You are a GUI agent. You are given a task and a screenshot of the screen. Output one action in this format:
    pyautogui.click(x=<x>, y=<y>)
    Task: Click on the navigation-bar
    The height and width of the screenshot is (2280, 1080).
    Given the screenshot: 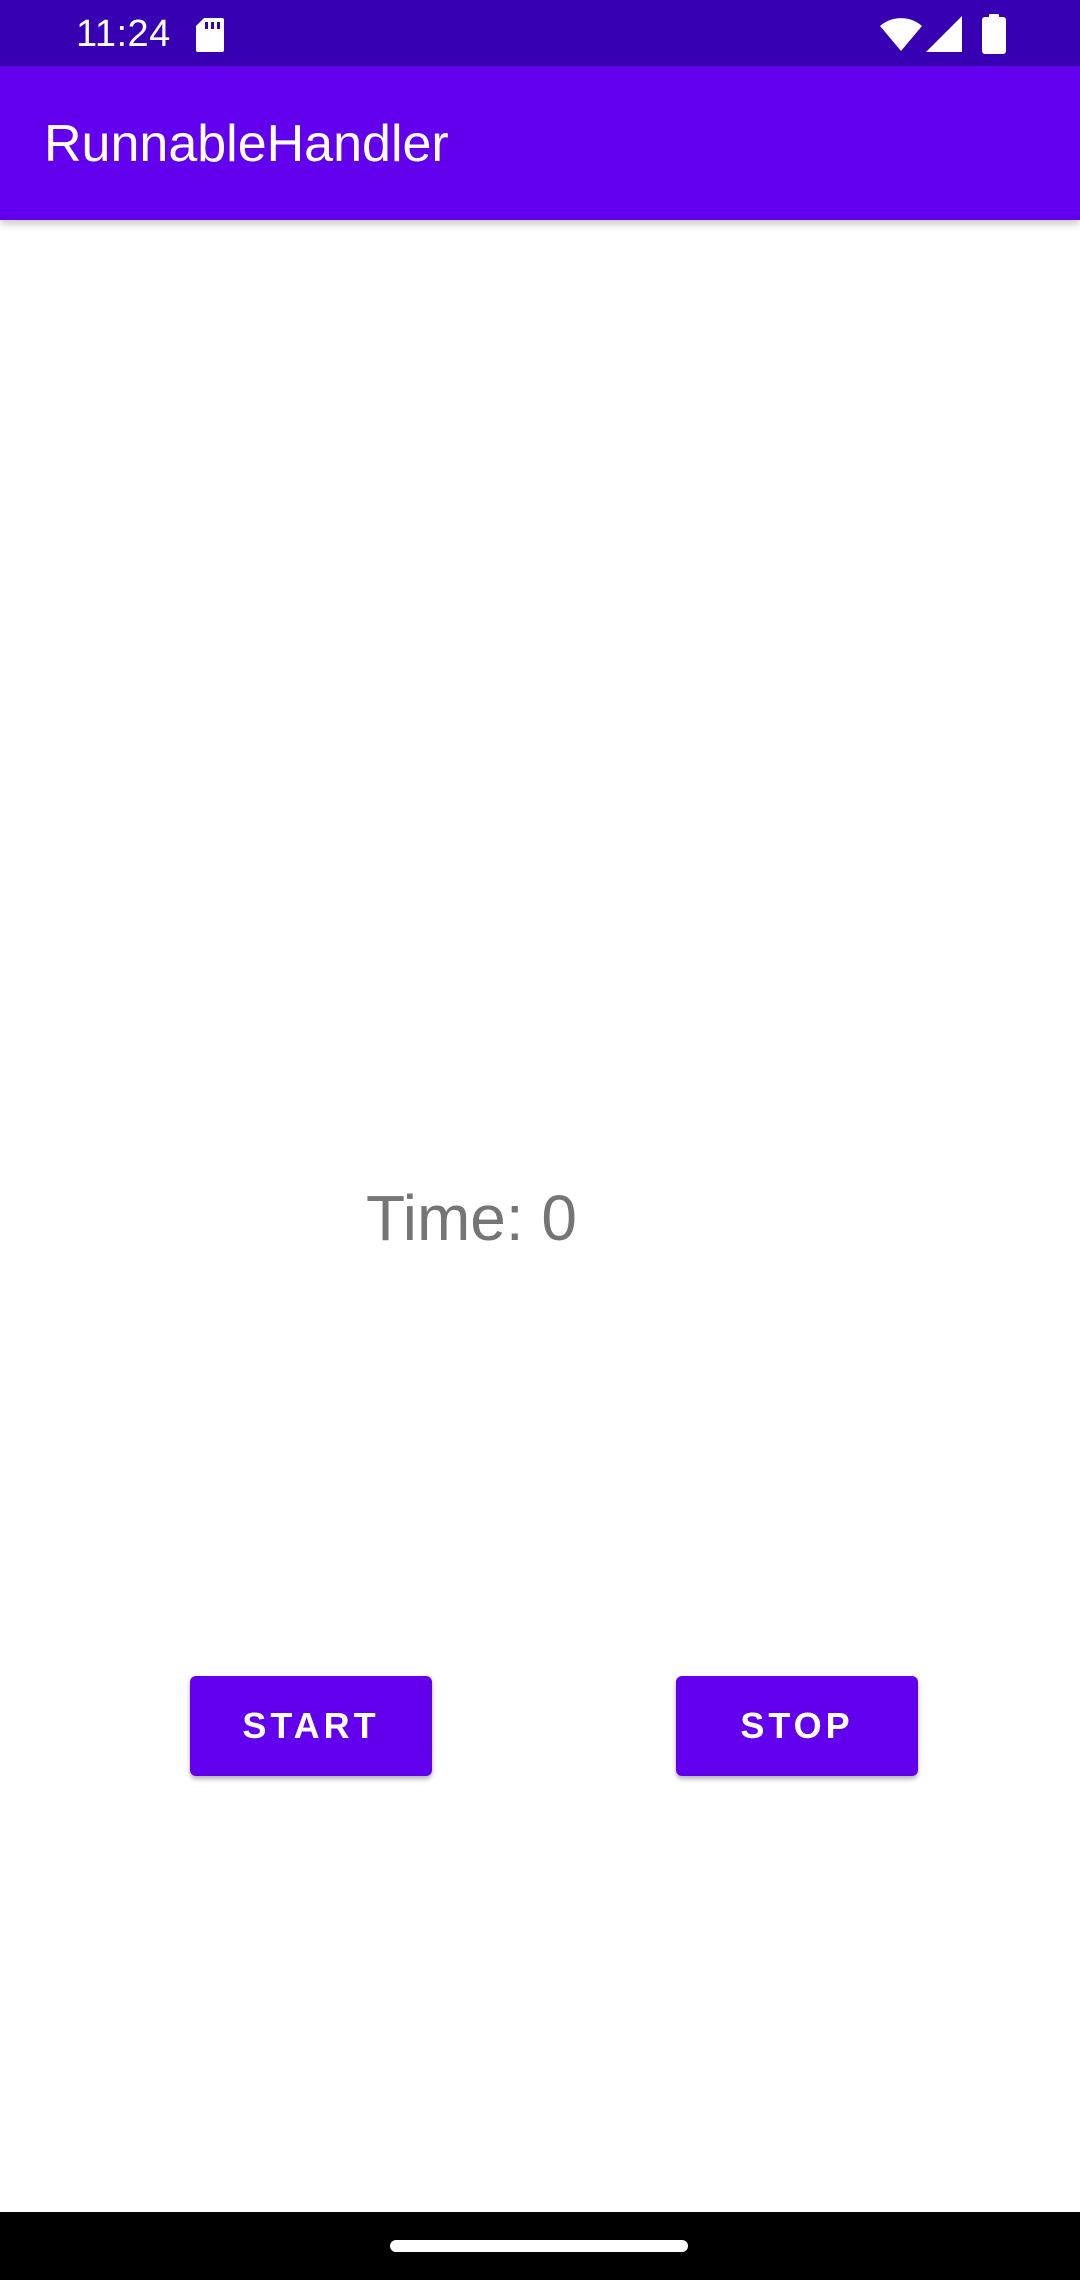 What is the action you would take?
    pyautogui.click(x=540, y=2246)
    